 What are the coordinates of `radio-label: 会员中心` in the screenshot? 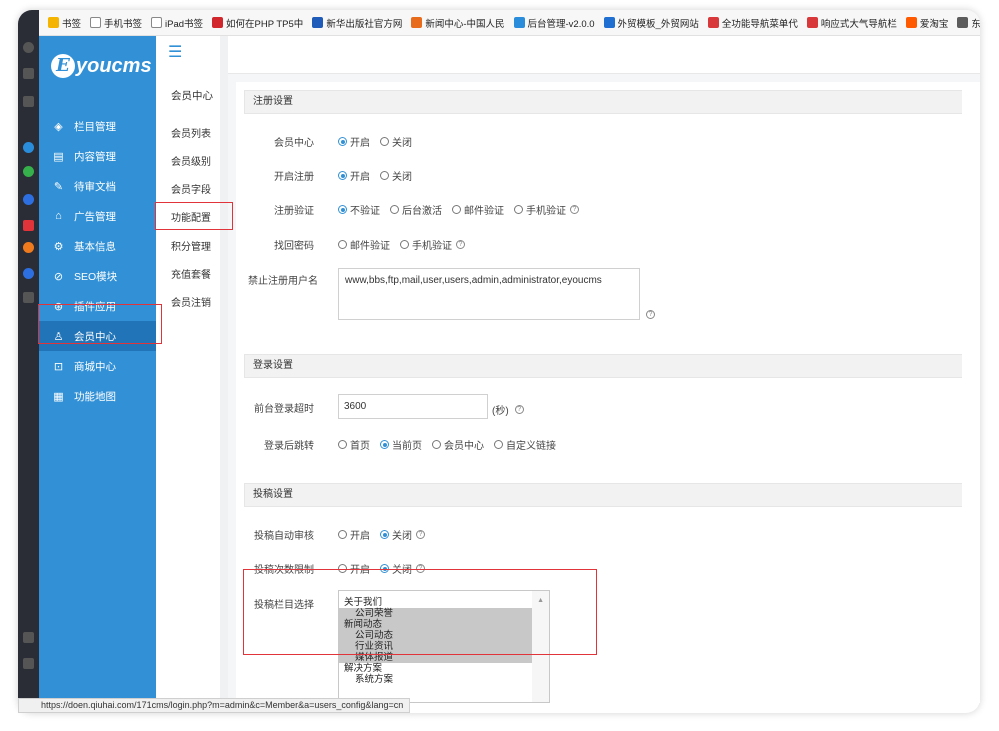 It's located at (464, 446).